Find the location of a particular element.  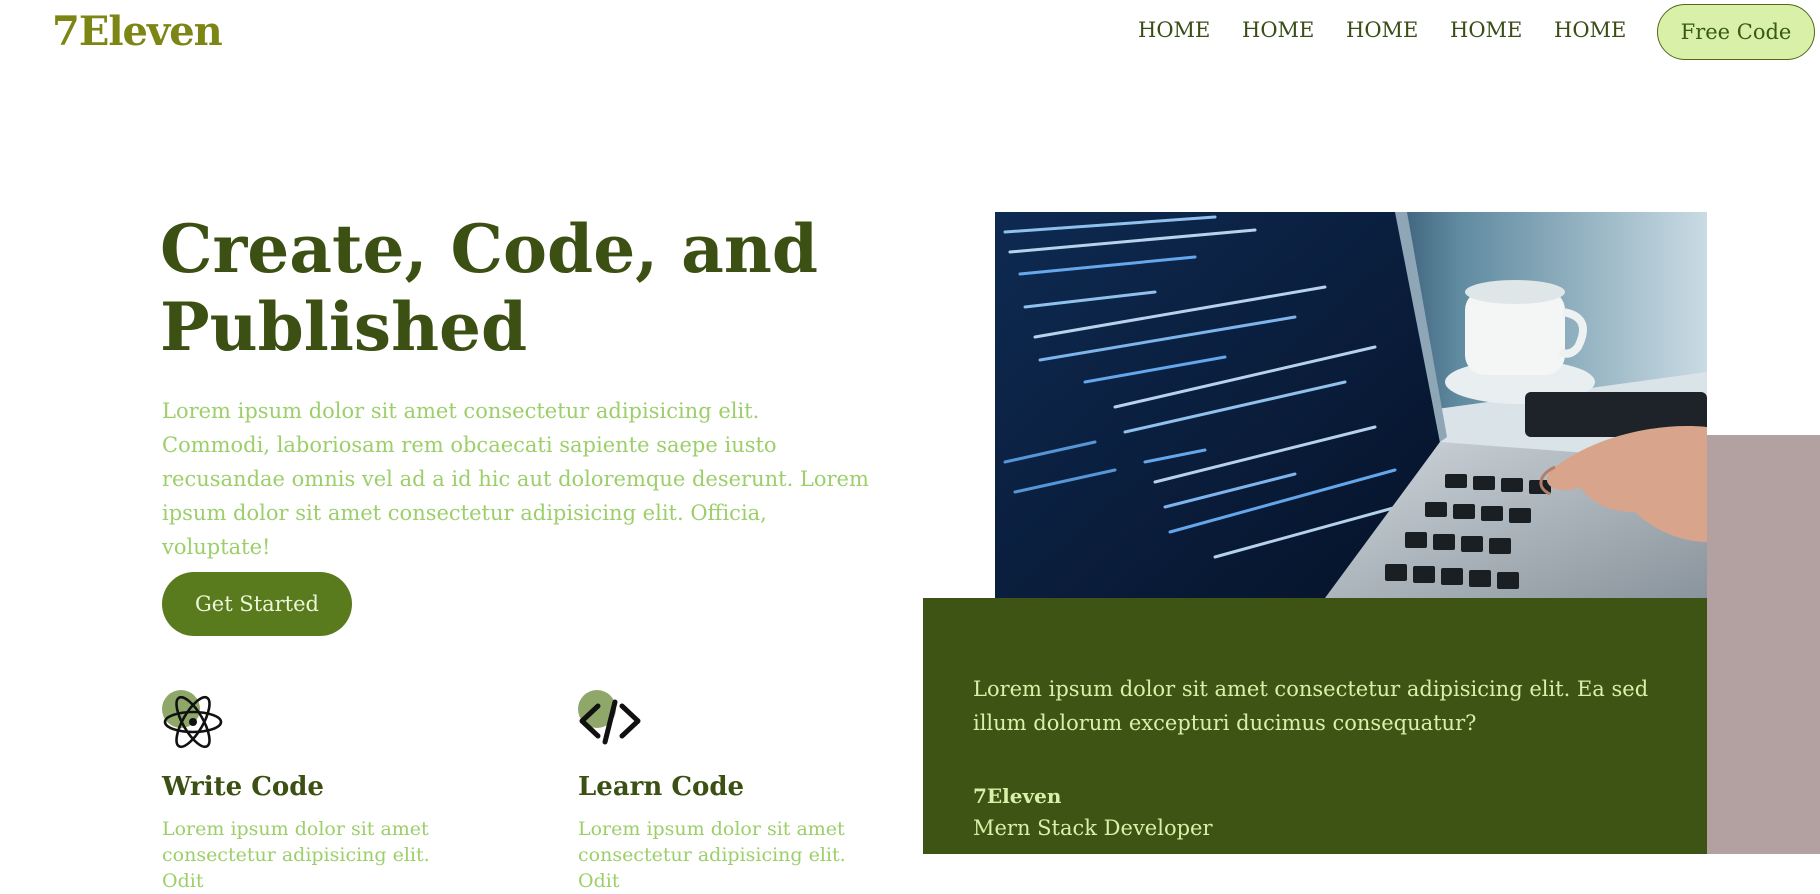

free-code-button: Free Code is located at coordinates (1736, 32).